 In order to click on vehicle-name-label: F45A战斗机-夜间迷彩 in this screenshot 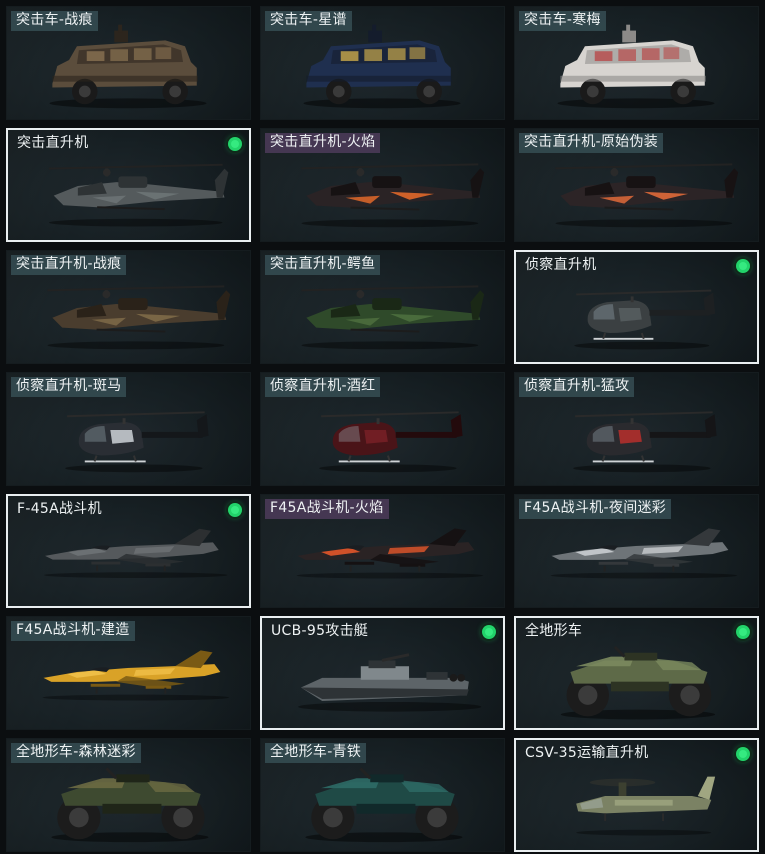, I will do `click(595, 509)`.